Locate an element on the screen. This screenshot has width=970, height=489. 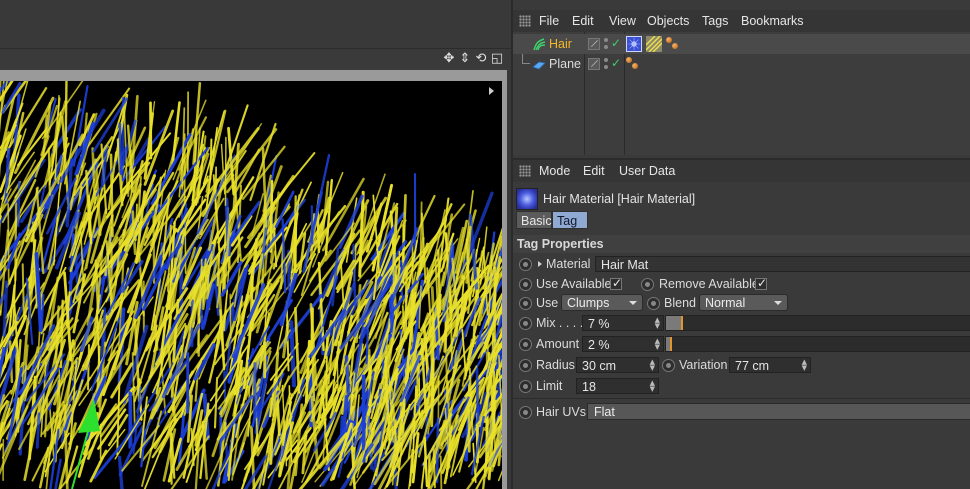
object-name: Hair is located at coordinates (560, 44).